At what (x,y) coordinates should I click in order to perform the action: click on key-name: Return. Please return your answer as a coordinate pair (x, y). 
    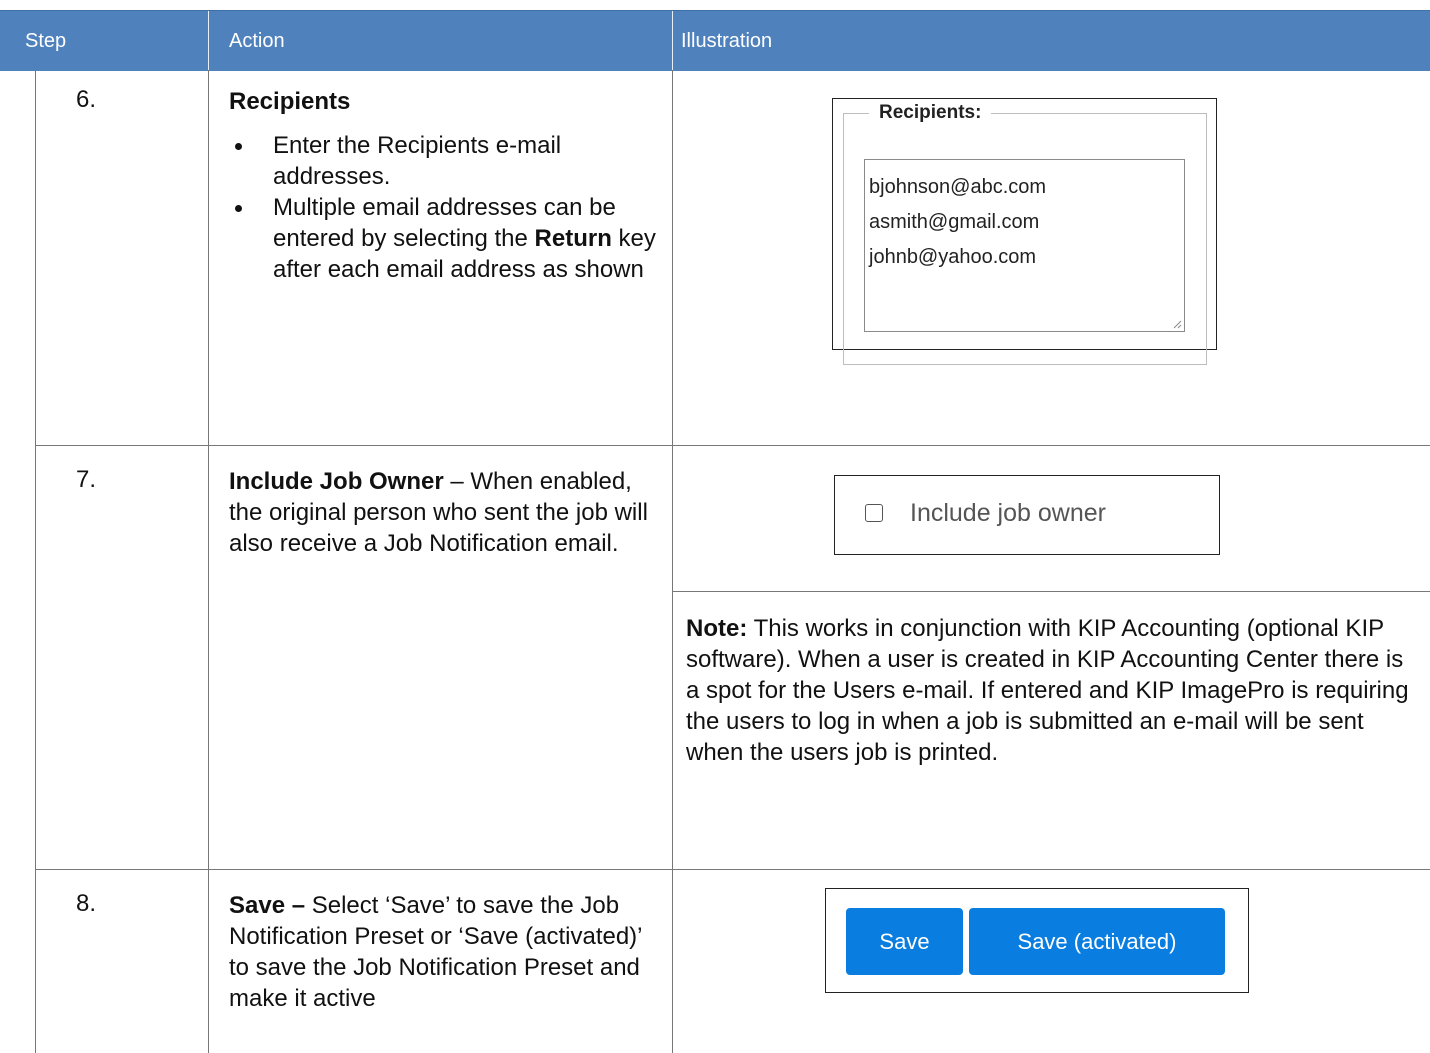
    Looking at the image, I should click on (573, 238).